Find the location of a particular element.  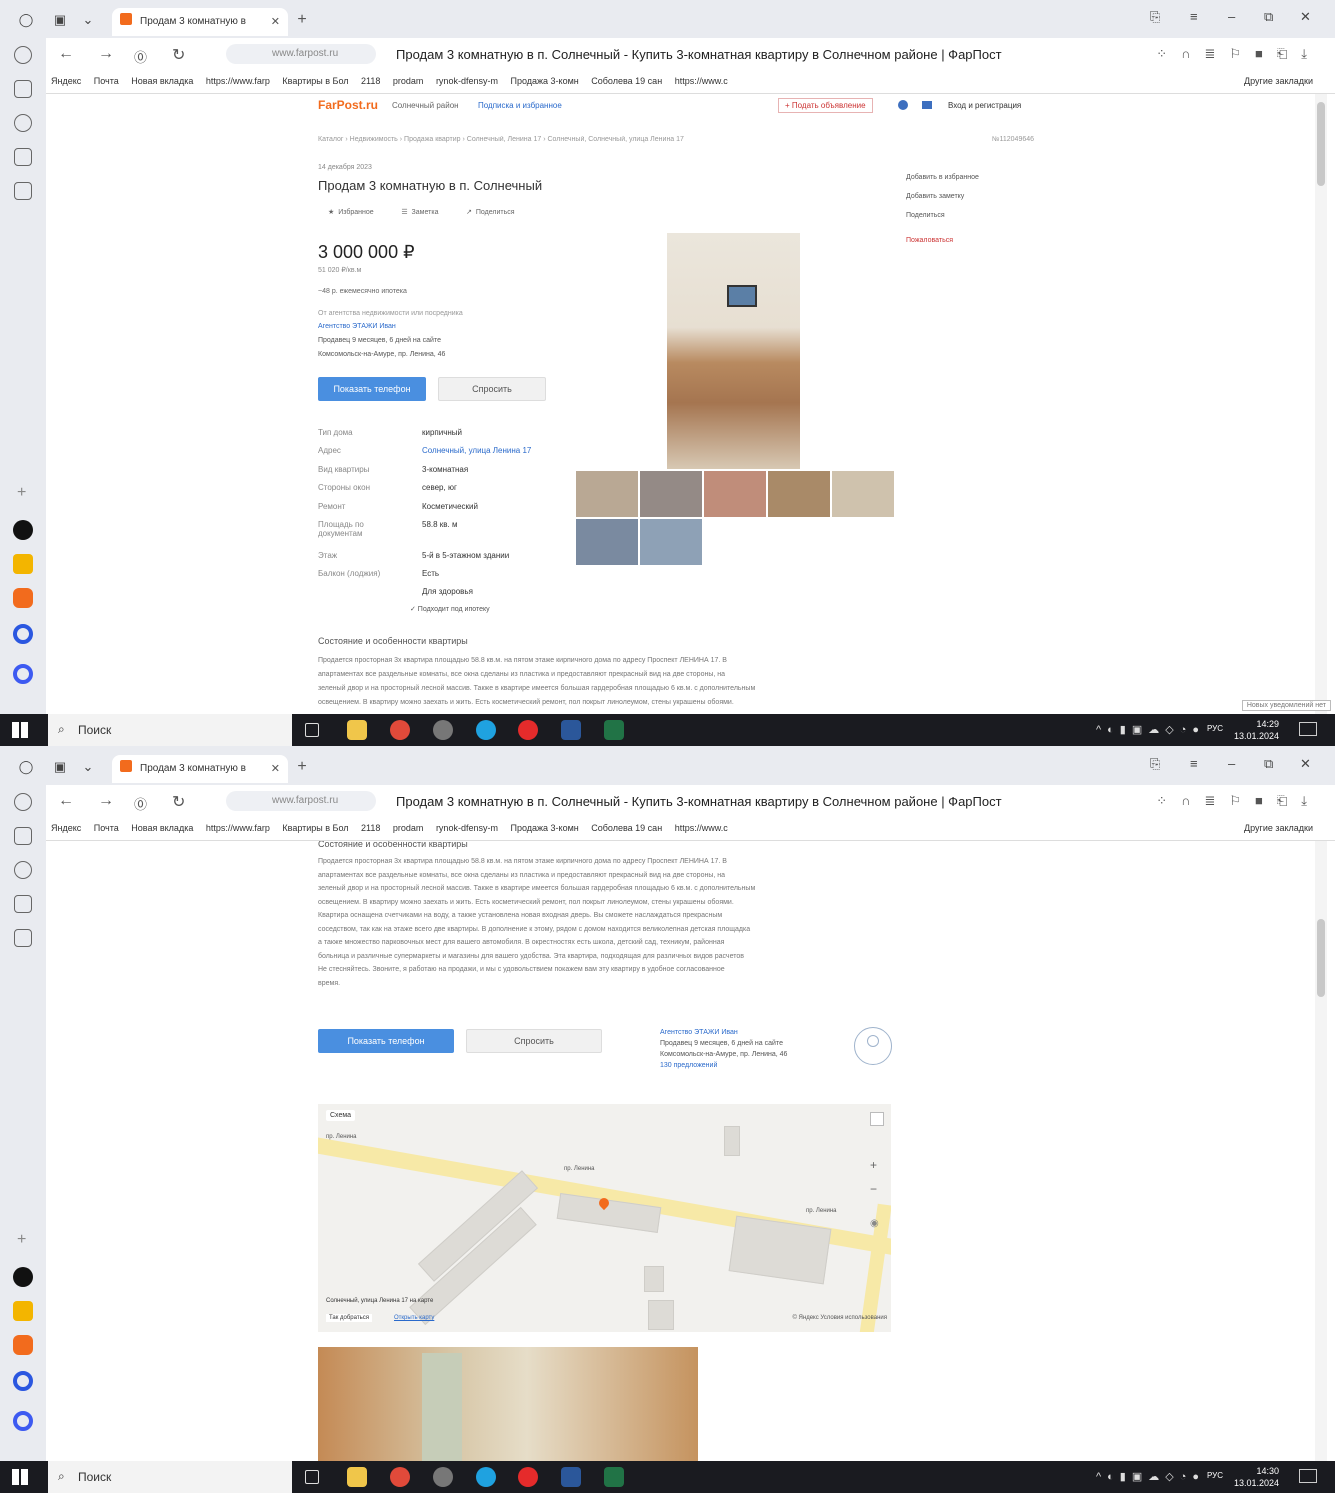

add-favorite-link: Добавить в избранное is located at coordinates (976, 177).